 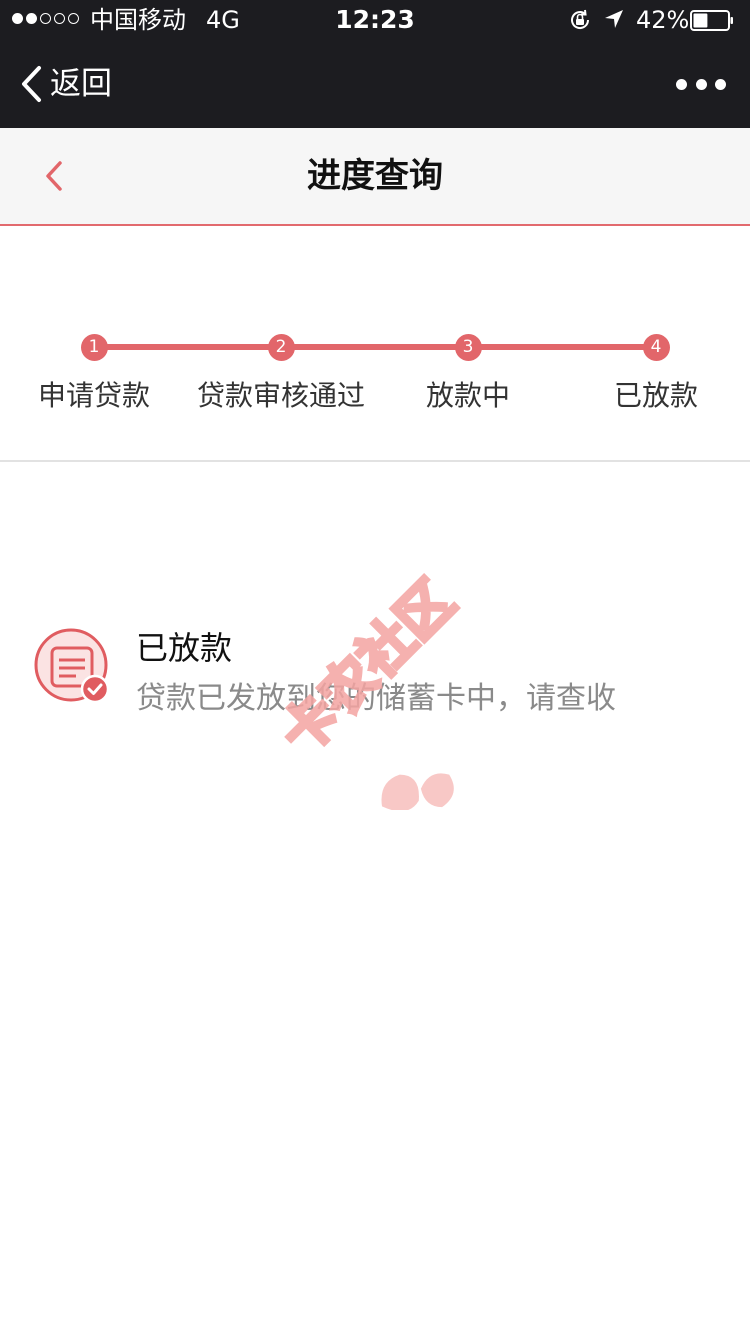 I want to click on step-number: 1, so click(x=94, y=347).